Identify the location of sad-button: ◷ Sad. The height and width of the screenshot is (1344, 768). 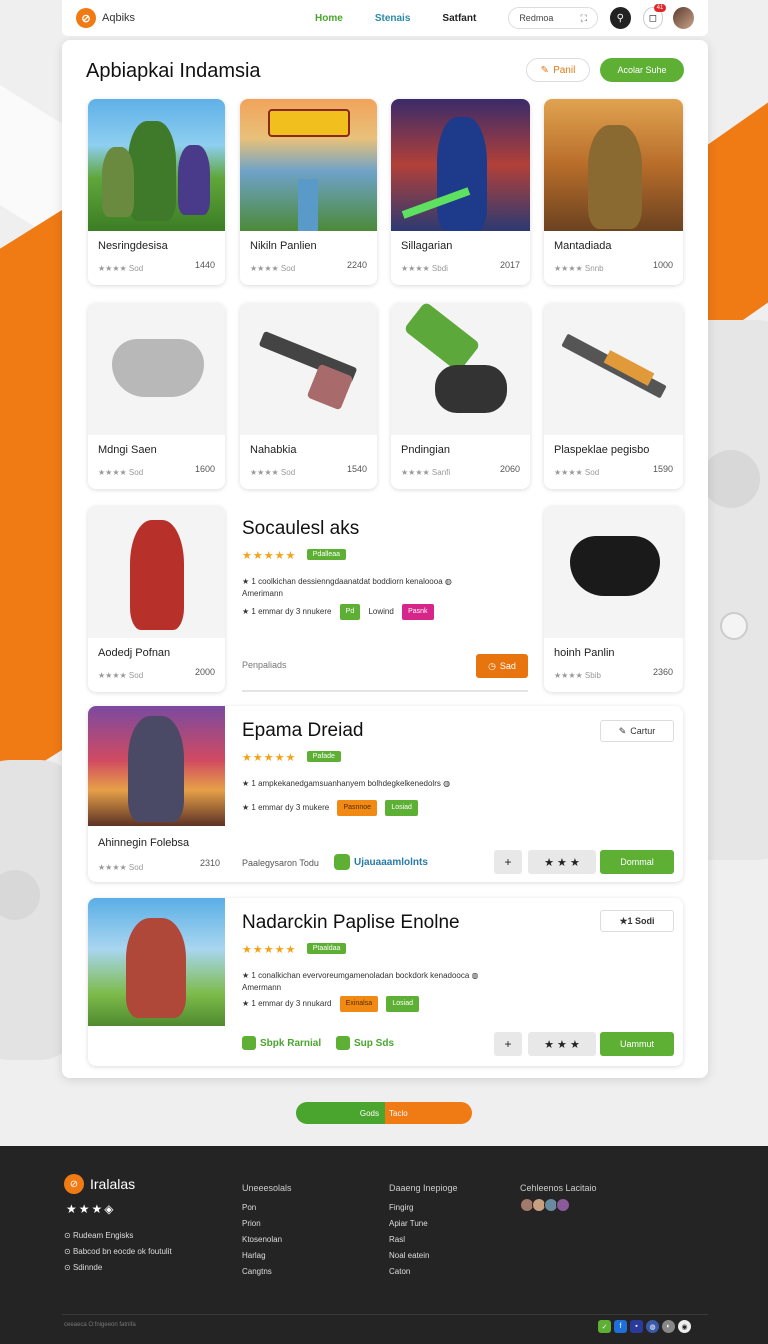
(502, 666).